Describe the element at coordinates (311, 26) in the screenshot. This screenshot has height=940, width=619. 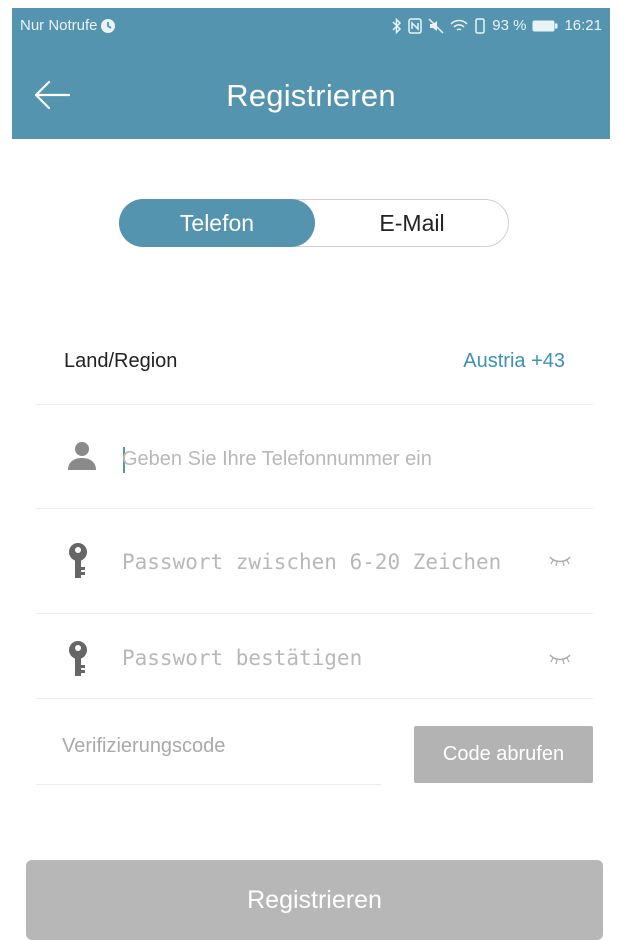
I see `status-bar: Nur Notrufe 93 % 16:21` at that location.